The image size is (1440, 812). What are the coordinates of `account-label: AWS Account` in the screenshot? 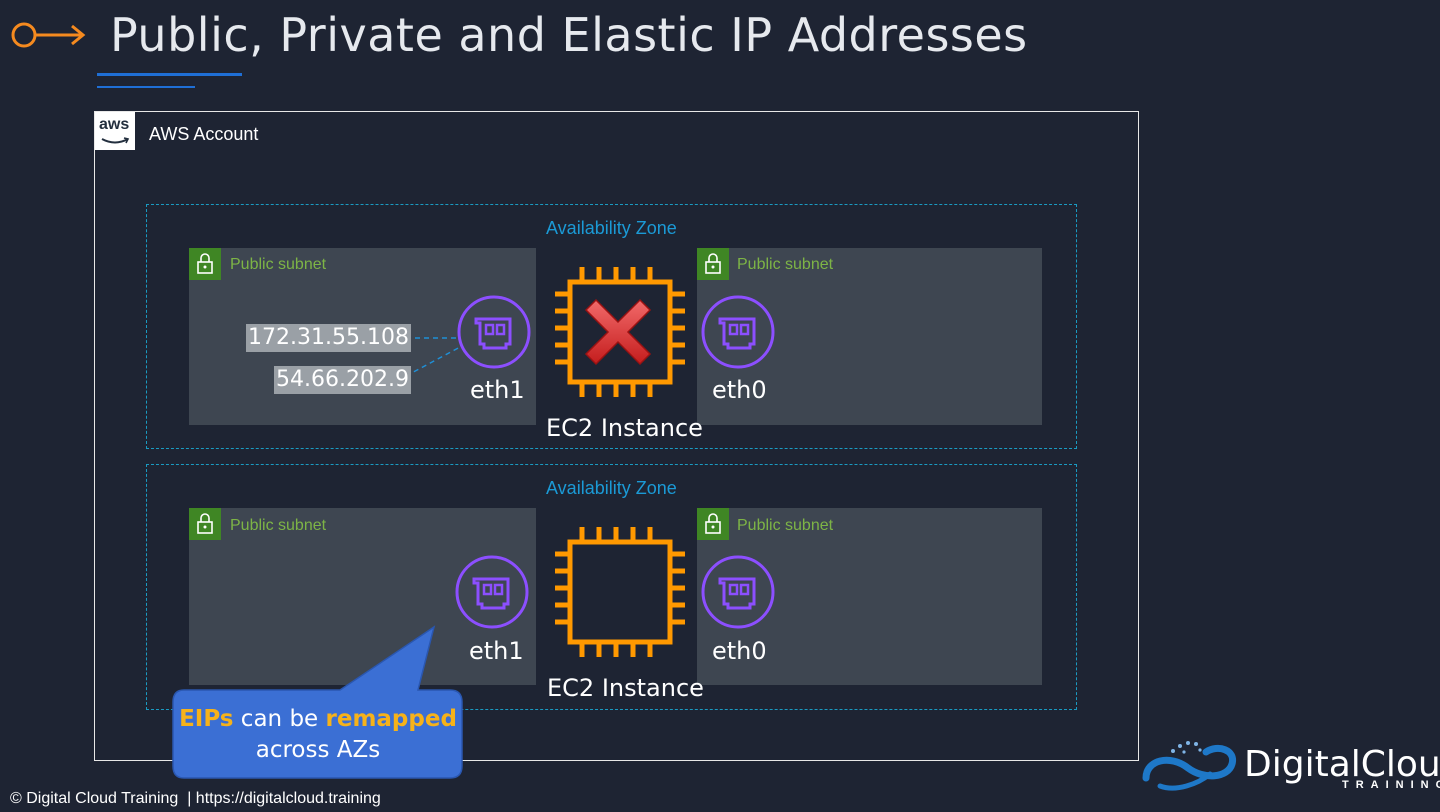 It's located at (204, 134).